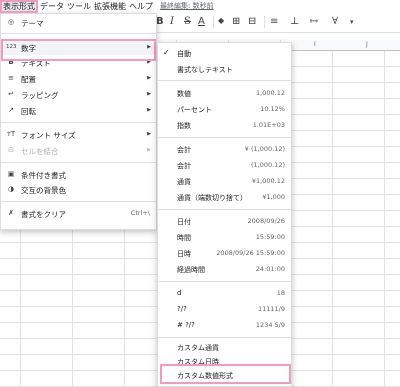 This screenshot has height=387, width=400. Describe the element at coordinates (294, 21) in the screenshot. I see `valign-icon: ⊥` at that location.